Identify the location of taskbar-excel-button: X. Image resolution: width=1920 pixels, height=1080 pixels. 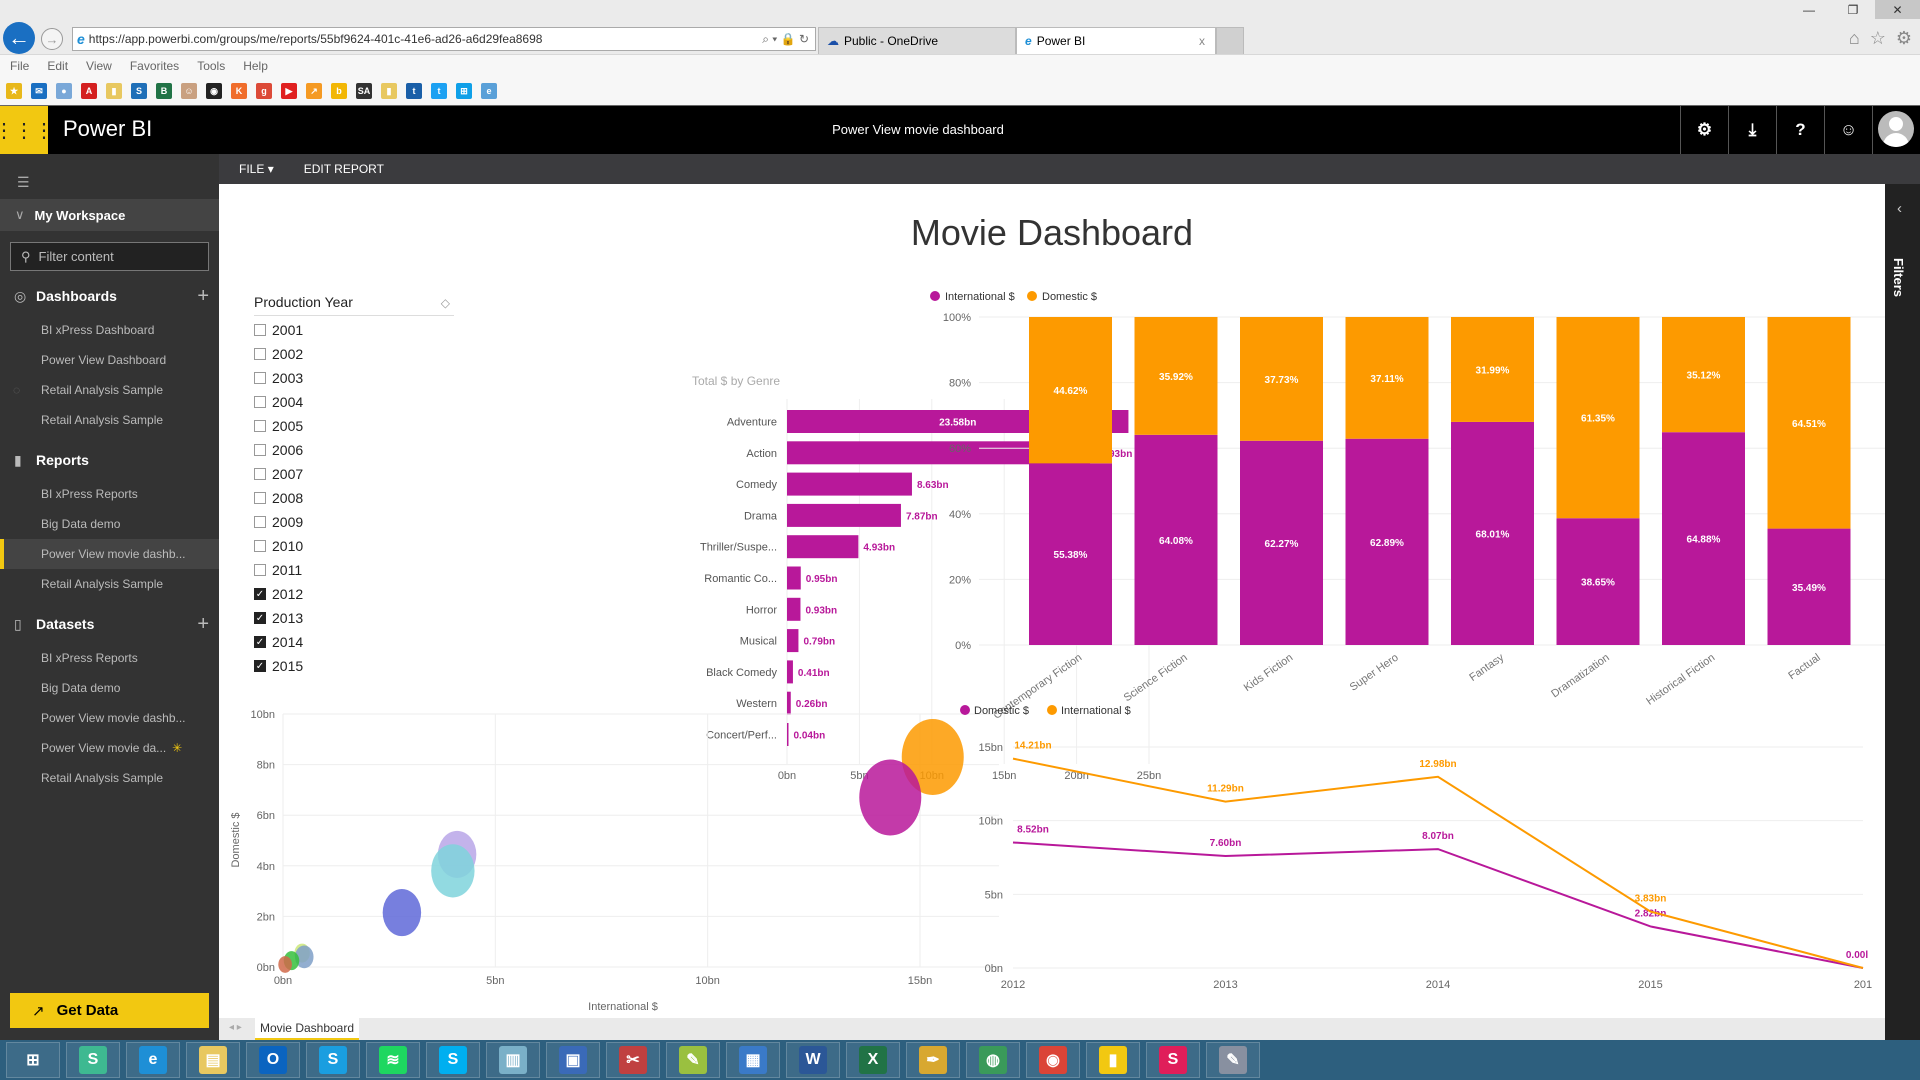
(873, 1060).